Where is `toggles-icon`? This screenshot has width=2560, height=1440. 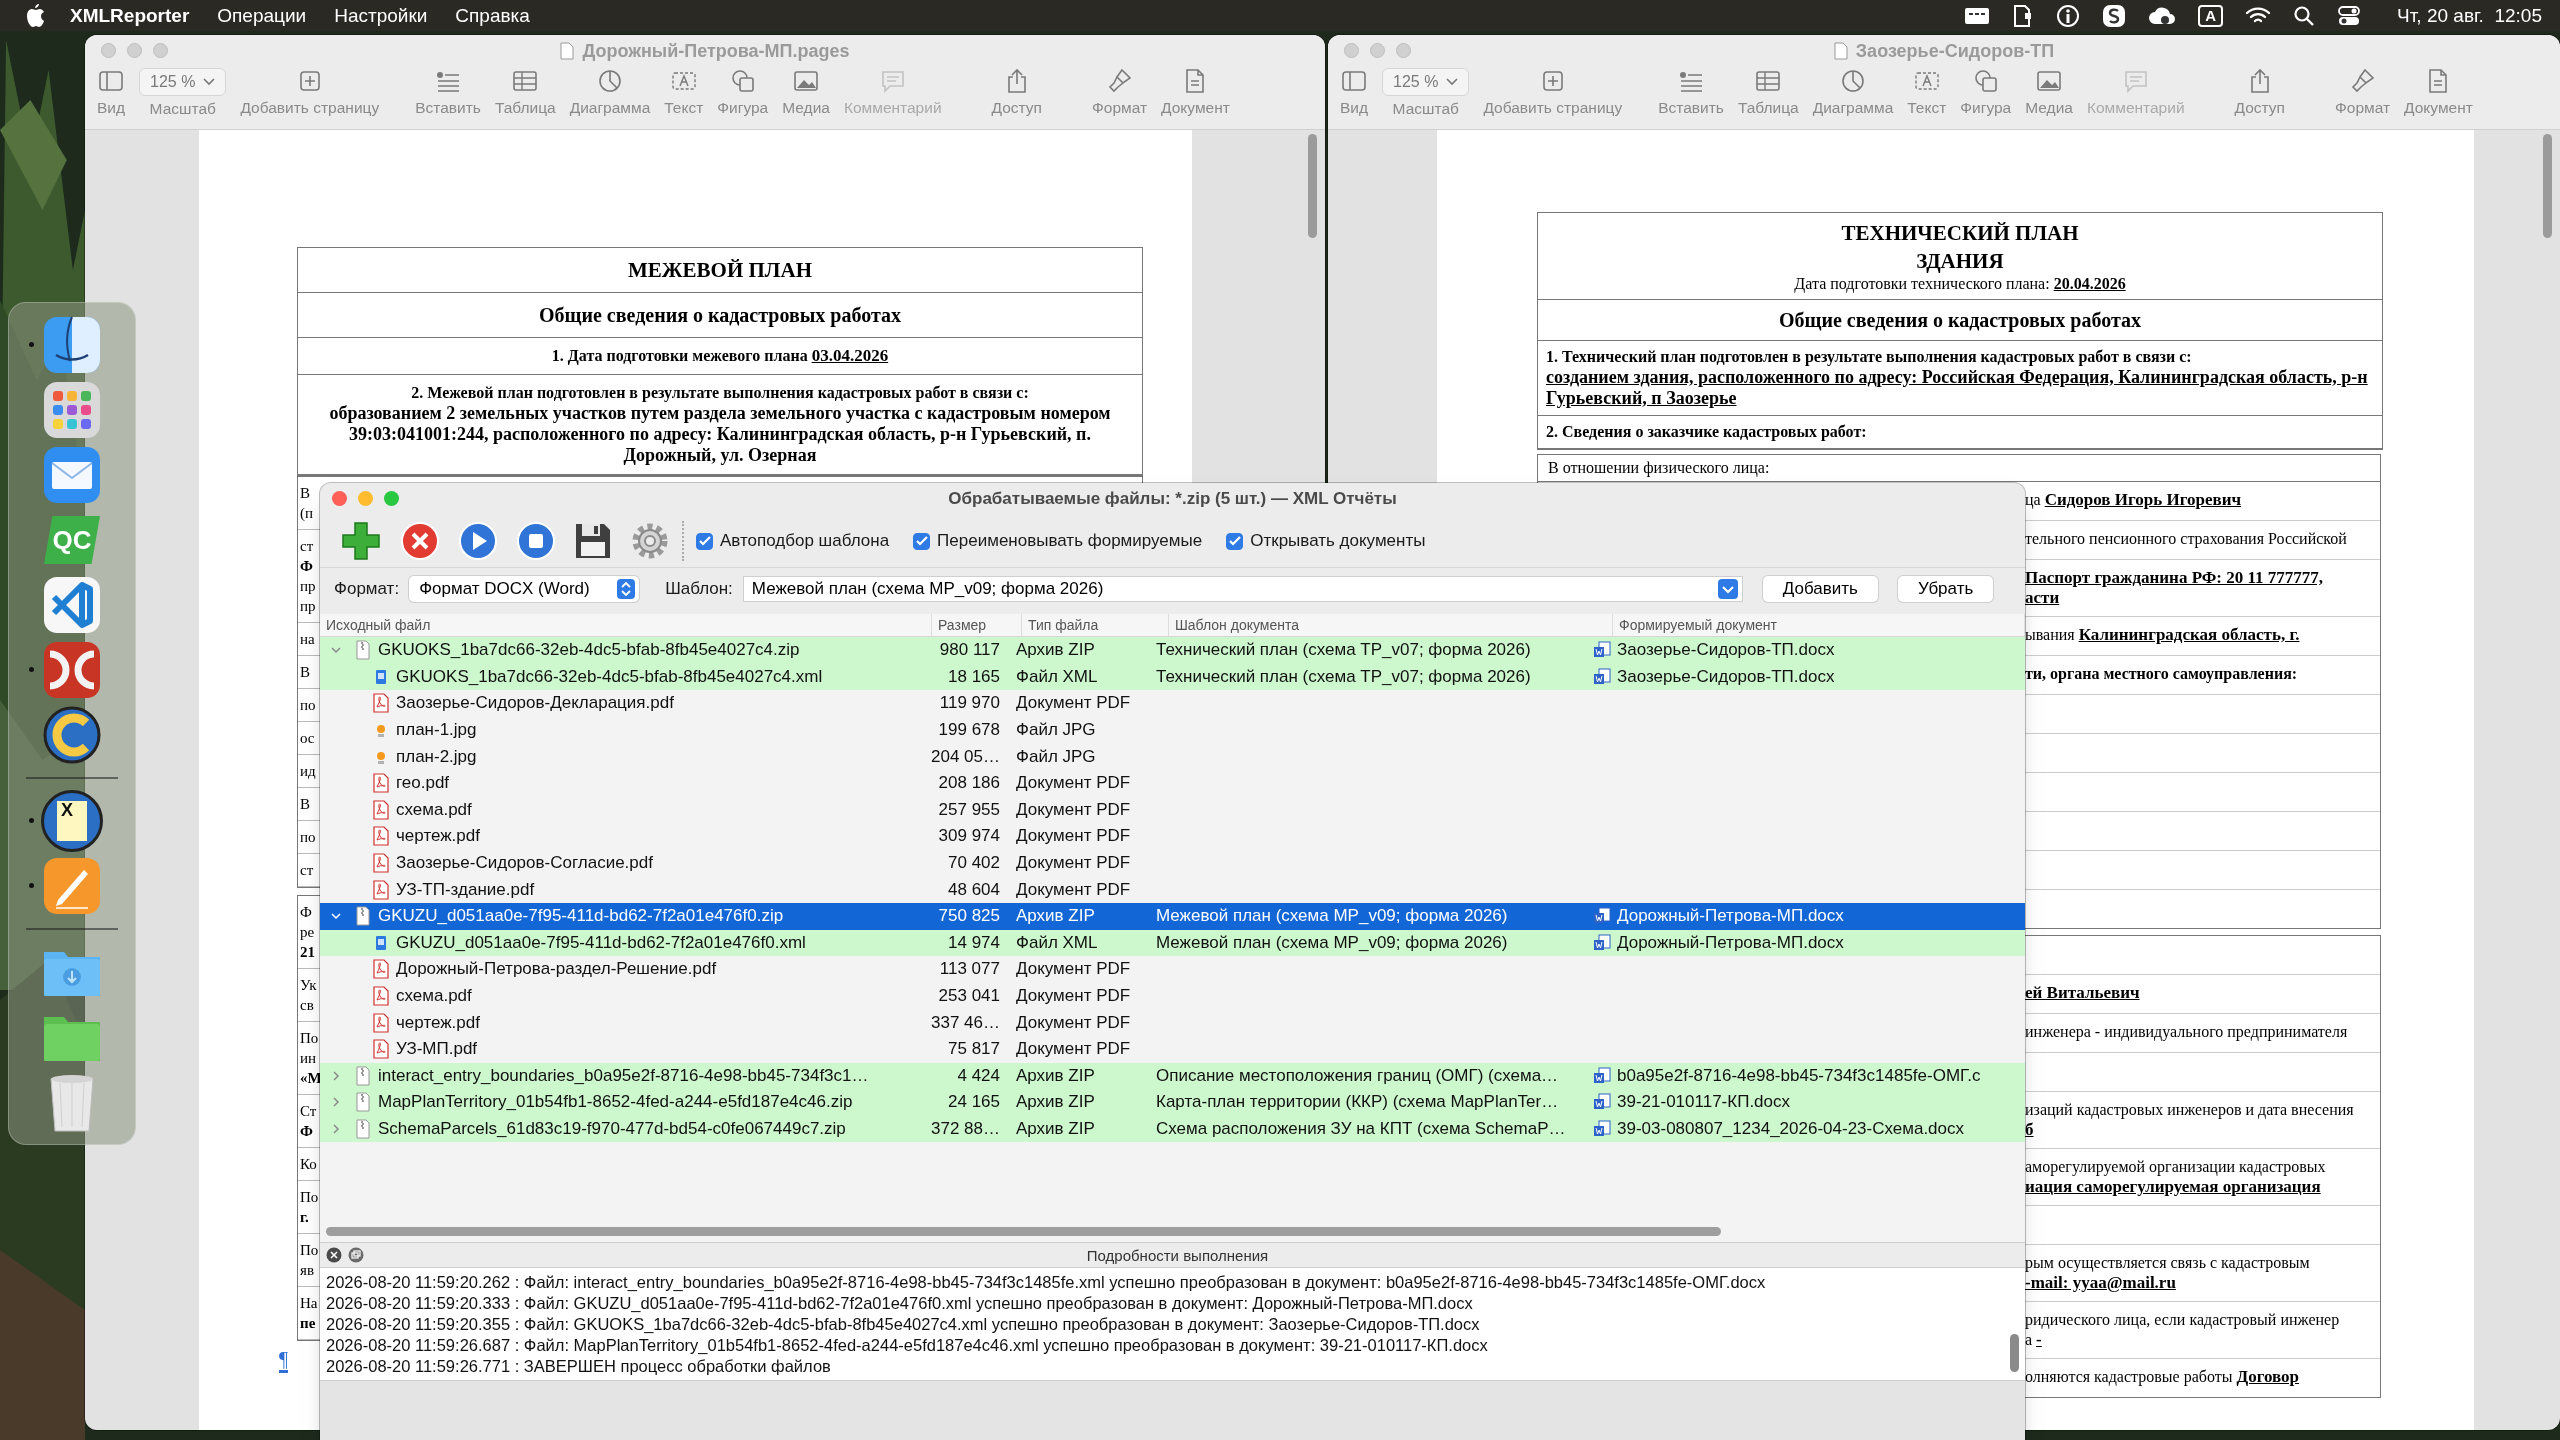
toggles-icon is located at coordinates (2349, 15).